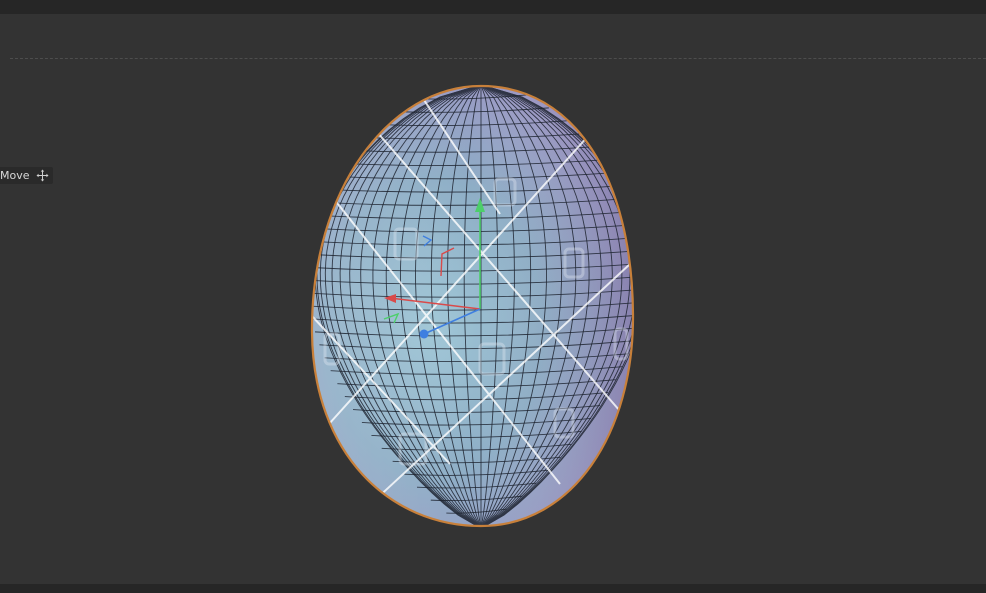 The width and height of the screenshot is (986, 593). Describe the element at coordinates (42, 175) in the screenshot. I see `move-cross-icon` at that location.